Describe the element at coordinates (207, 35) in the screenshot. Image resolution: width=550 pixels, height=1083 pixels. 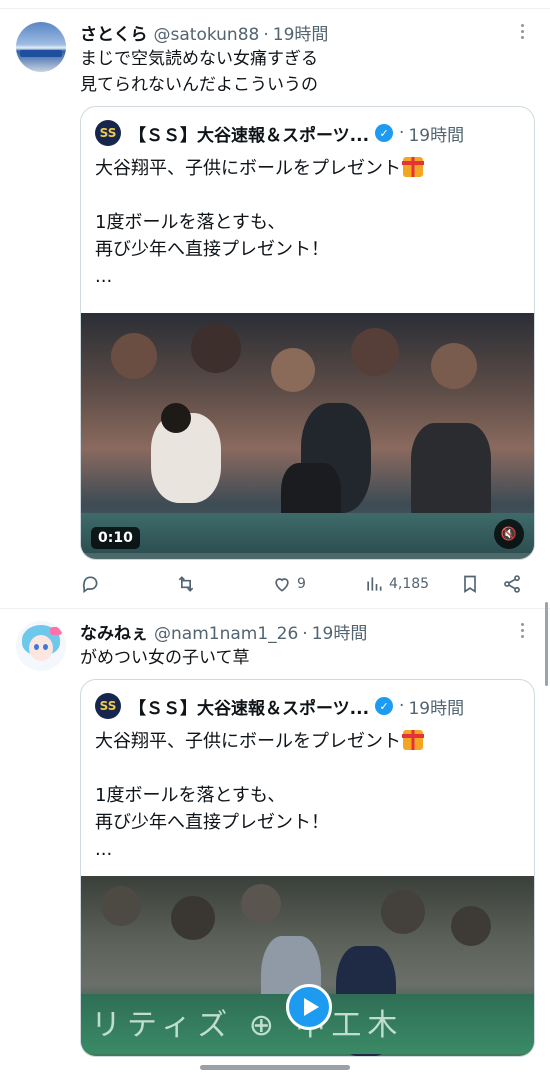
I see `handle: @satokun88` at that location.